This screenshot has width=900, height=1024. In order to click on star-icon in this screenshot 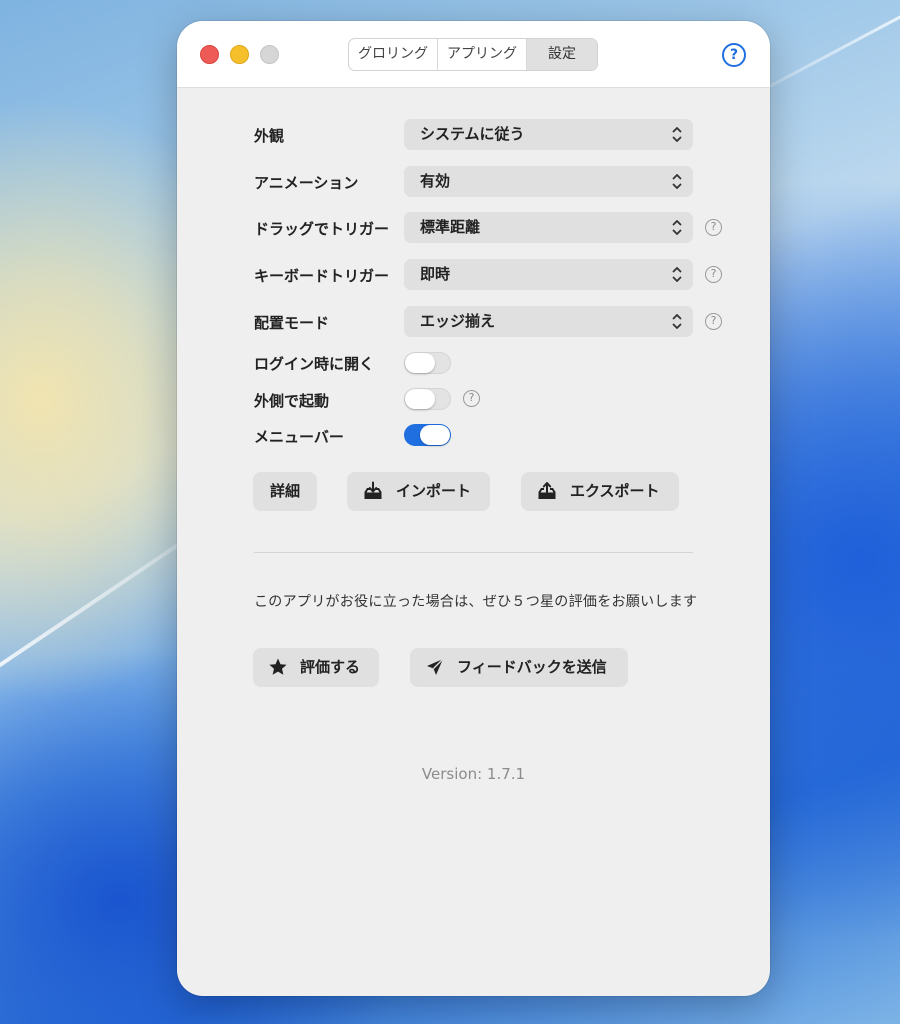, I will do `click(278, 666)`.